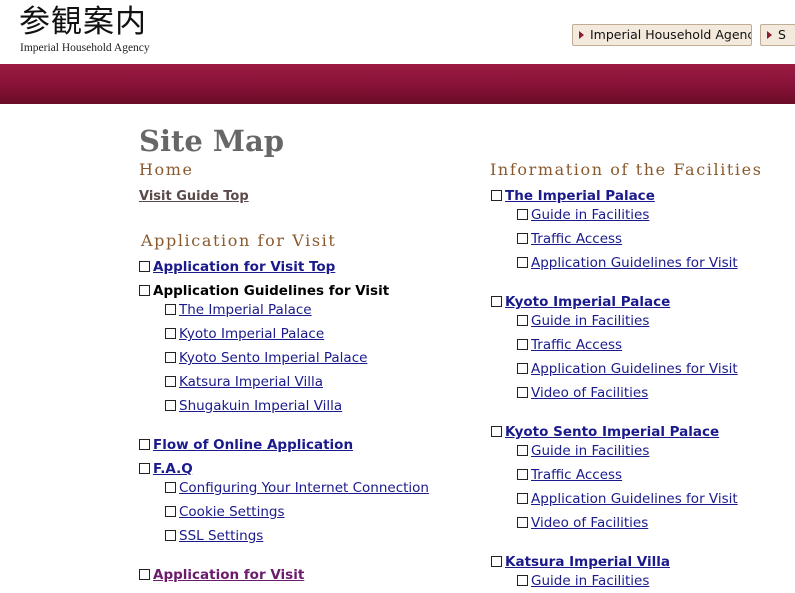 This screenshot has width=795, height=593. Describe the element at coordinates (273, 358) in the screenshot. I see `kyoto-sento-imperial-palace-link: Kyoto Sento Imperial Palace` at that location.